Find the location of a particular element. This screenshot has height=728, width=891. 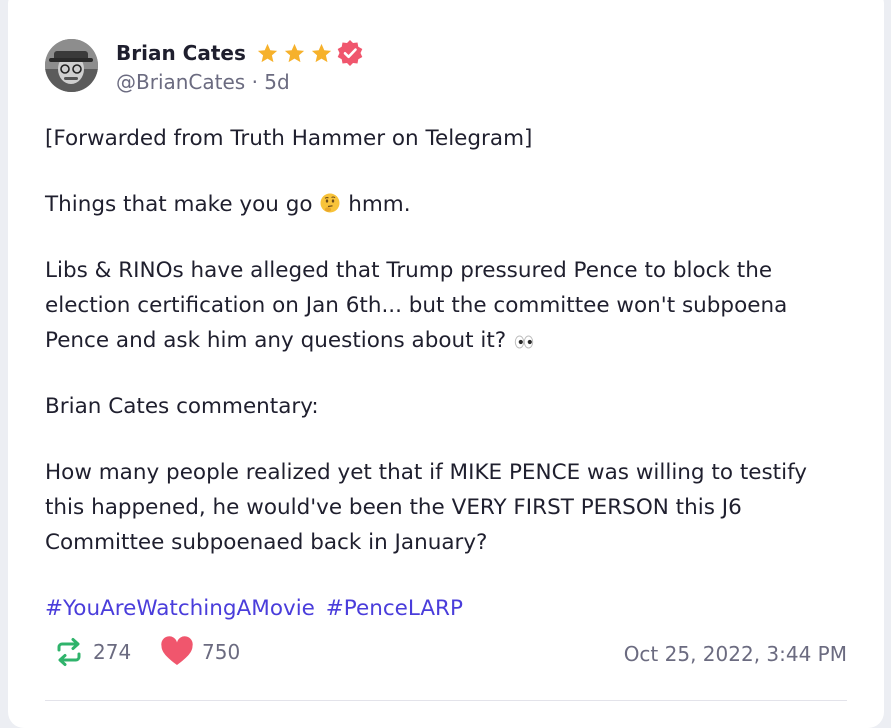

author-name-row: Brian Cates is located at coordinates (240, 53).